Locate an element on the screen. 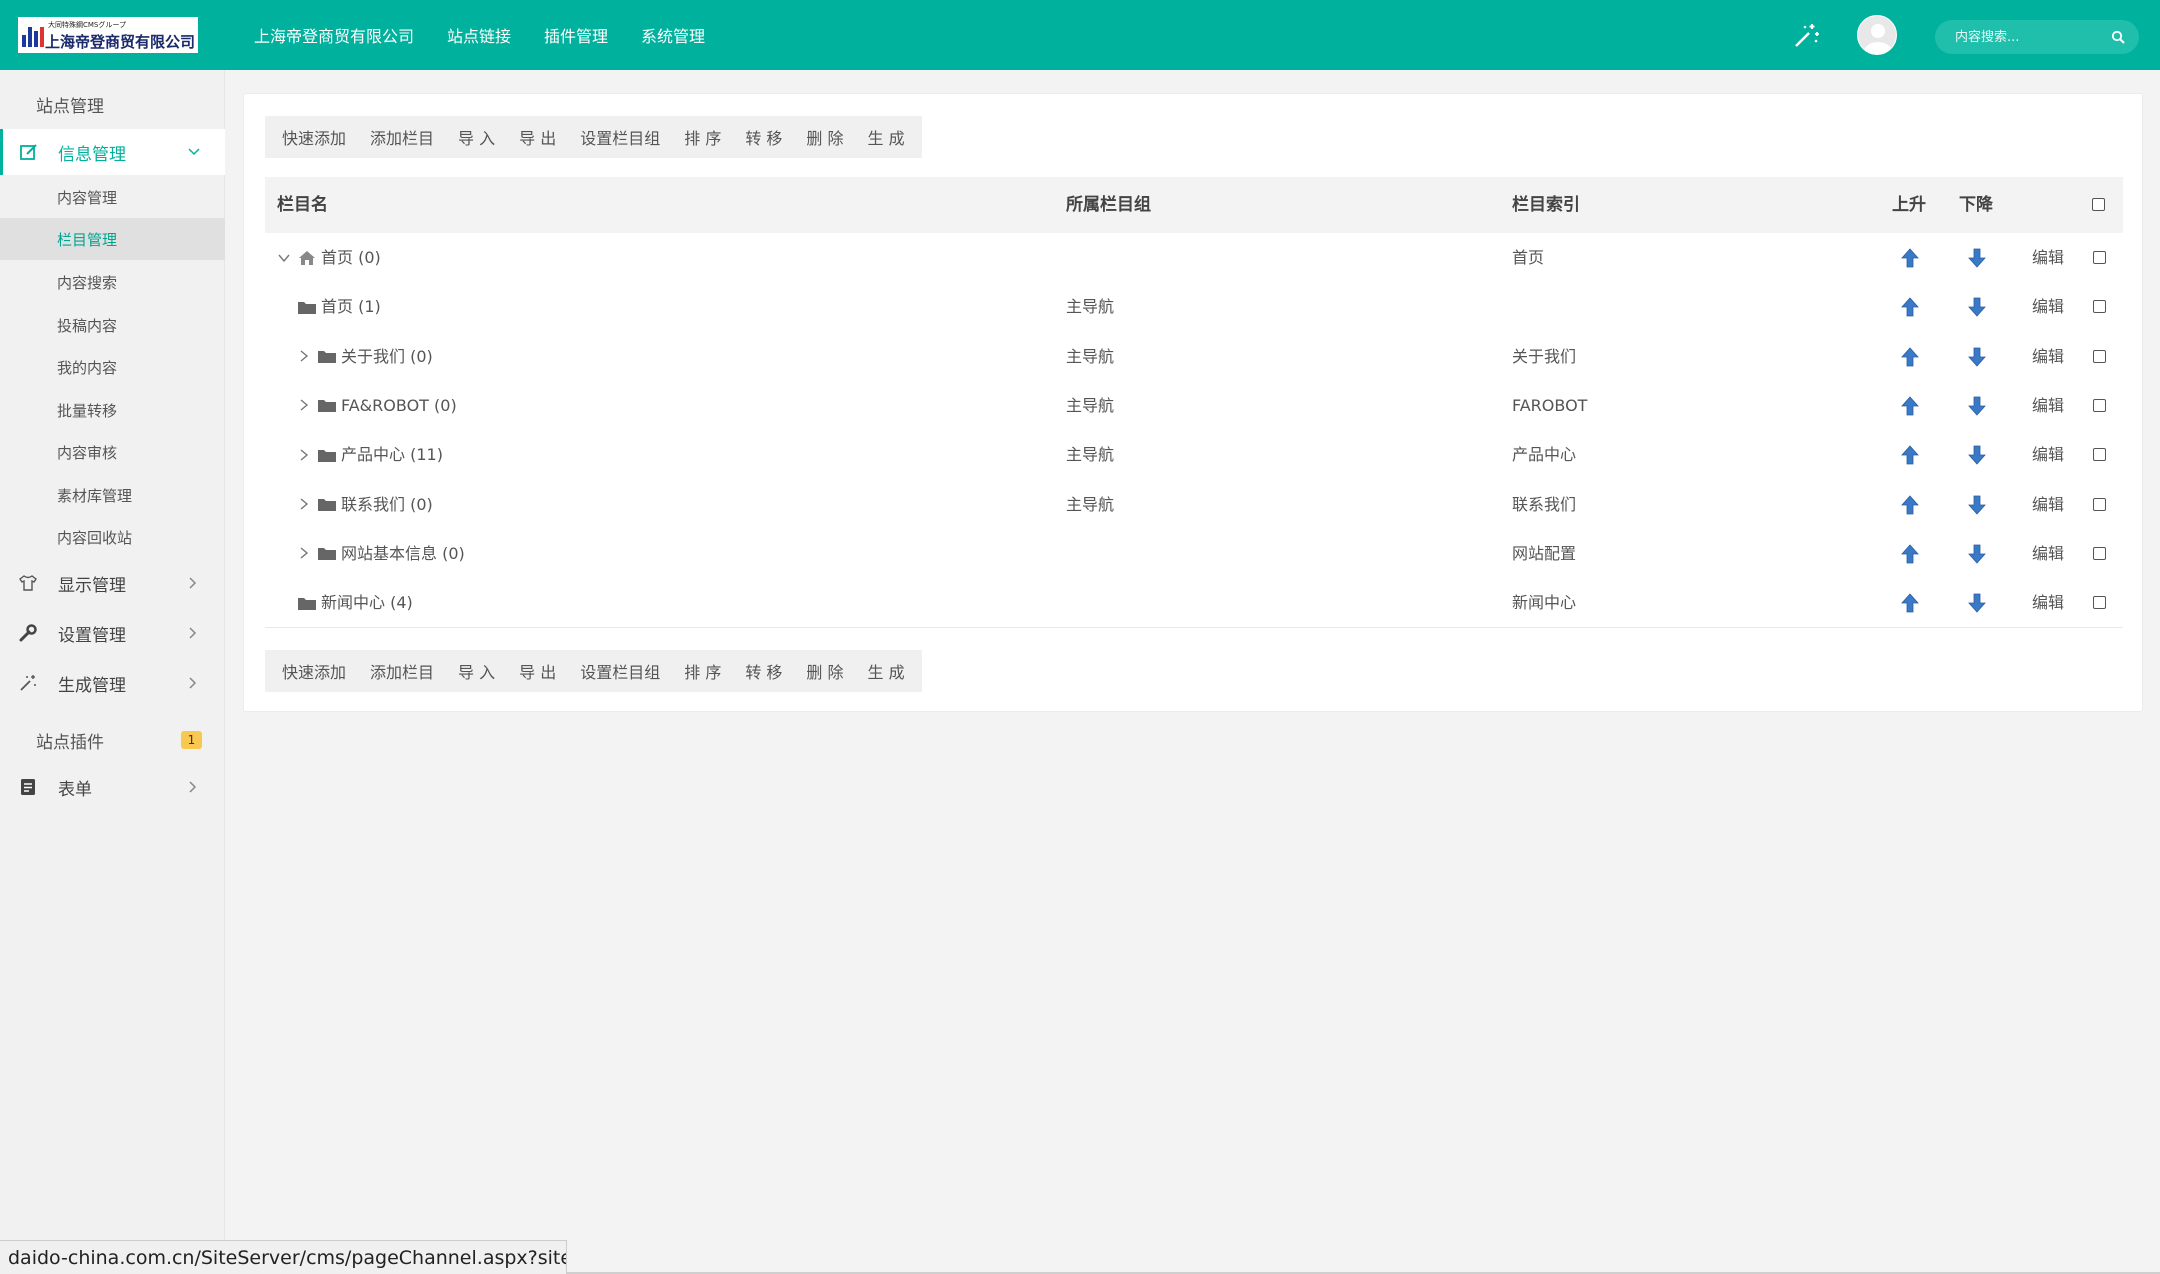 The height and width of the screenshot is (1274, 2160). site-plugins-heading: 站点插件 is located at coordinates (70, 743).